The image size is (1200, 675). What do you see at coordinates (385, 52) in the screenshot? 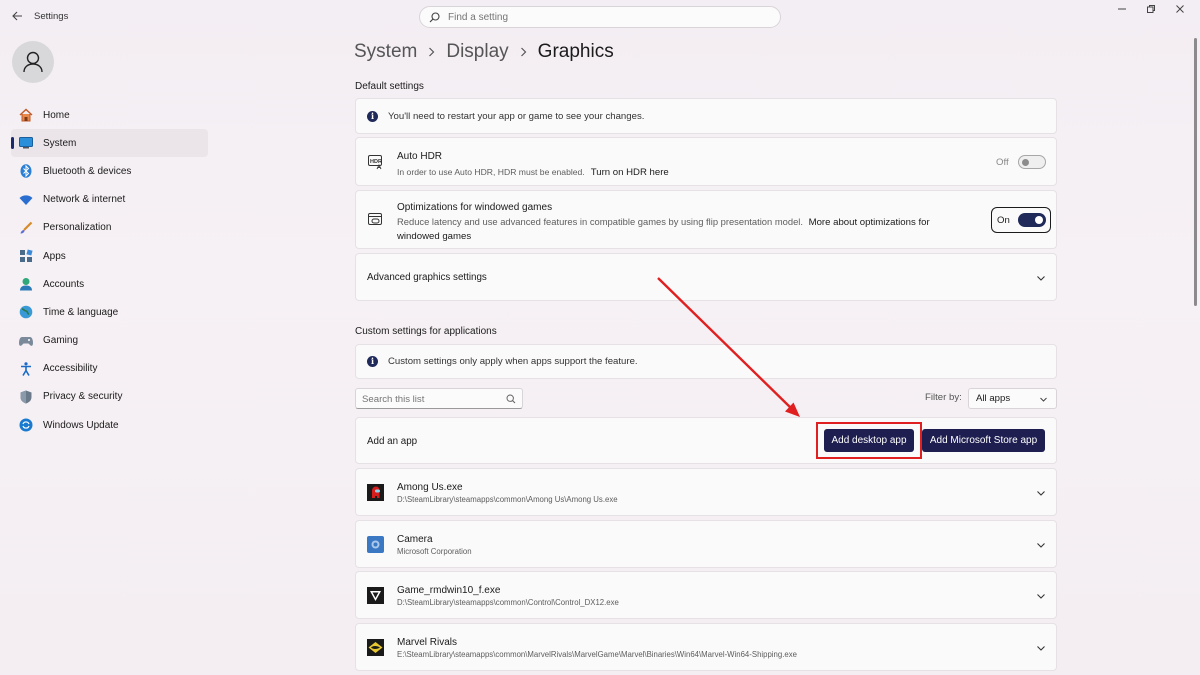
I see `breadcrumb-system: System` at bounding box center [385, 52].